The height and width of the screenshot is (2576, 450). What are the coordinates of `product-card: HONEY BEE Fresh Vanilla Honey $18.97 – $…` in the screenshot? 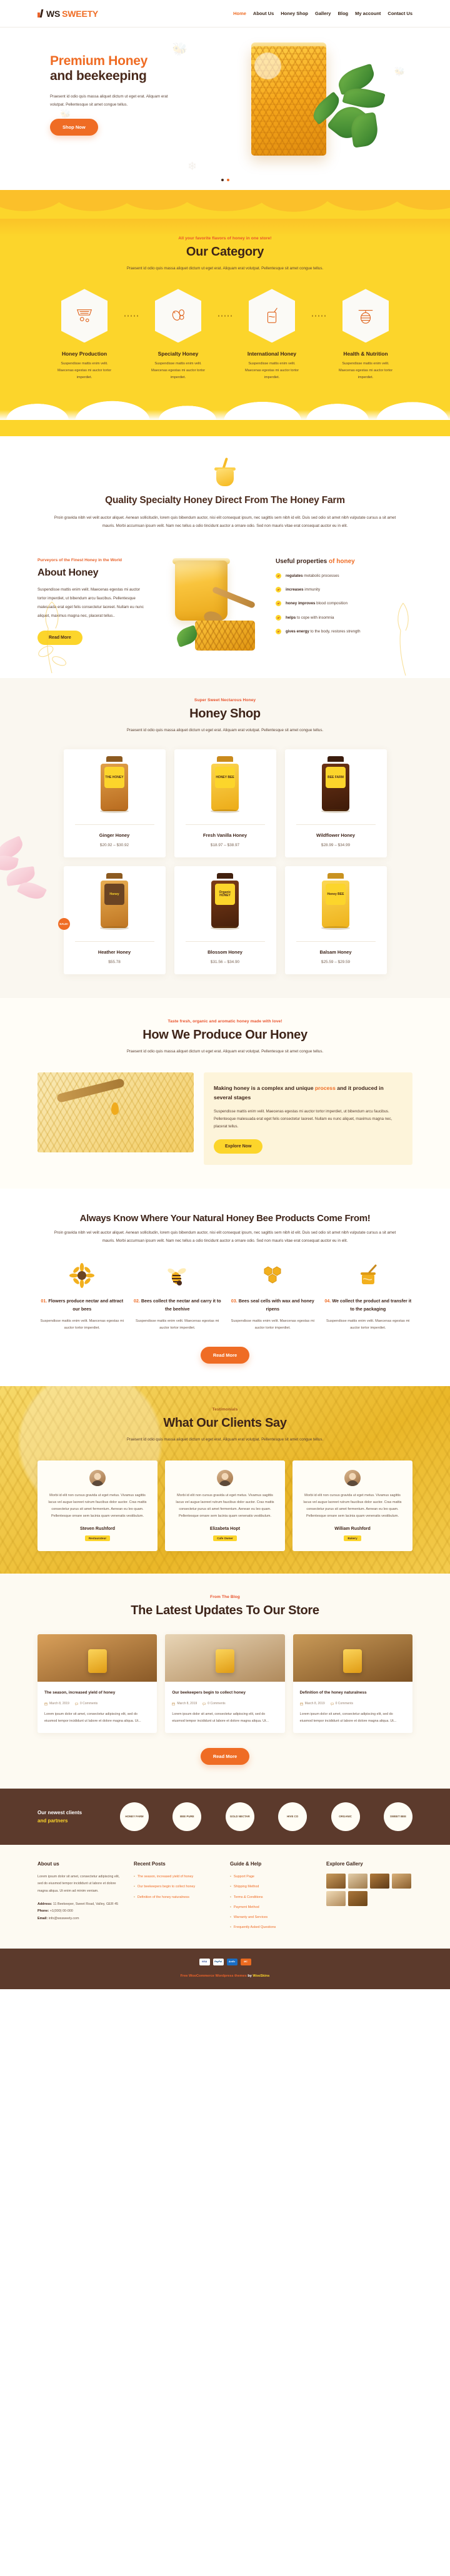 It's located at (225, 803).